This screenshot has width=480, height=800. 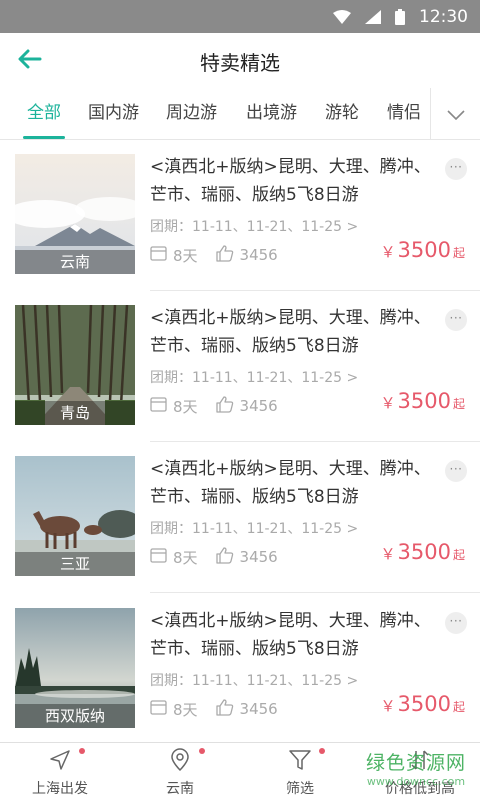 What do you see at coordinates (113, 113) in the screenshot?
I see `tab-domestic: 国内游` at bounding box center [113, 113].